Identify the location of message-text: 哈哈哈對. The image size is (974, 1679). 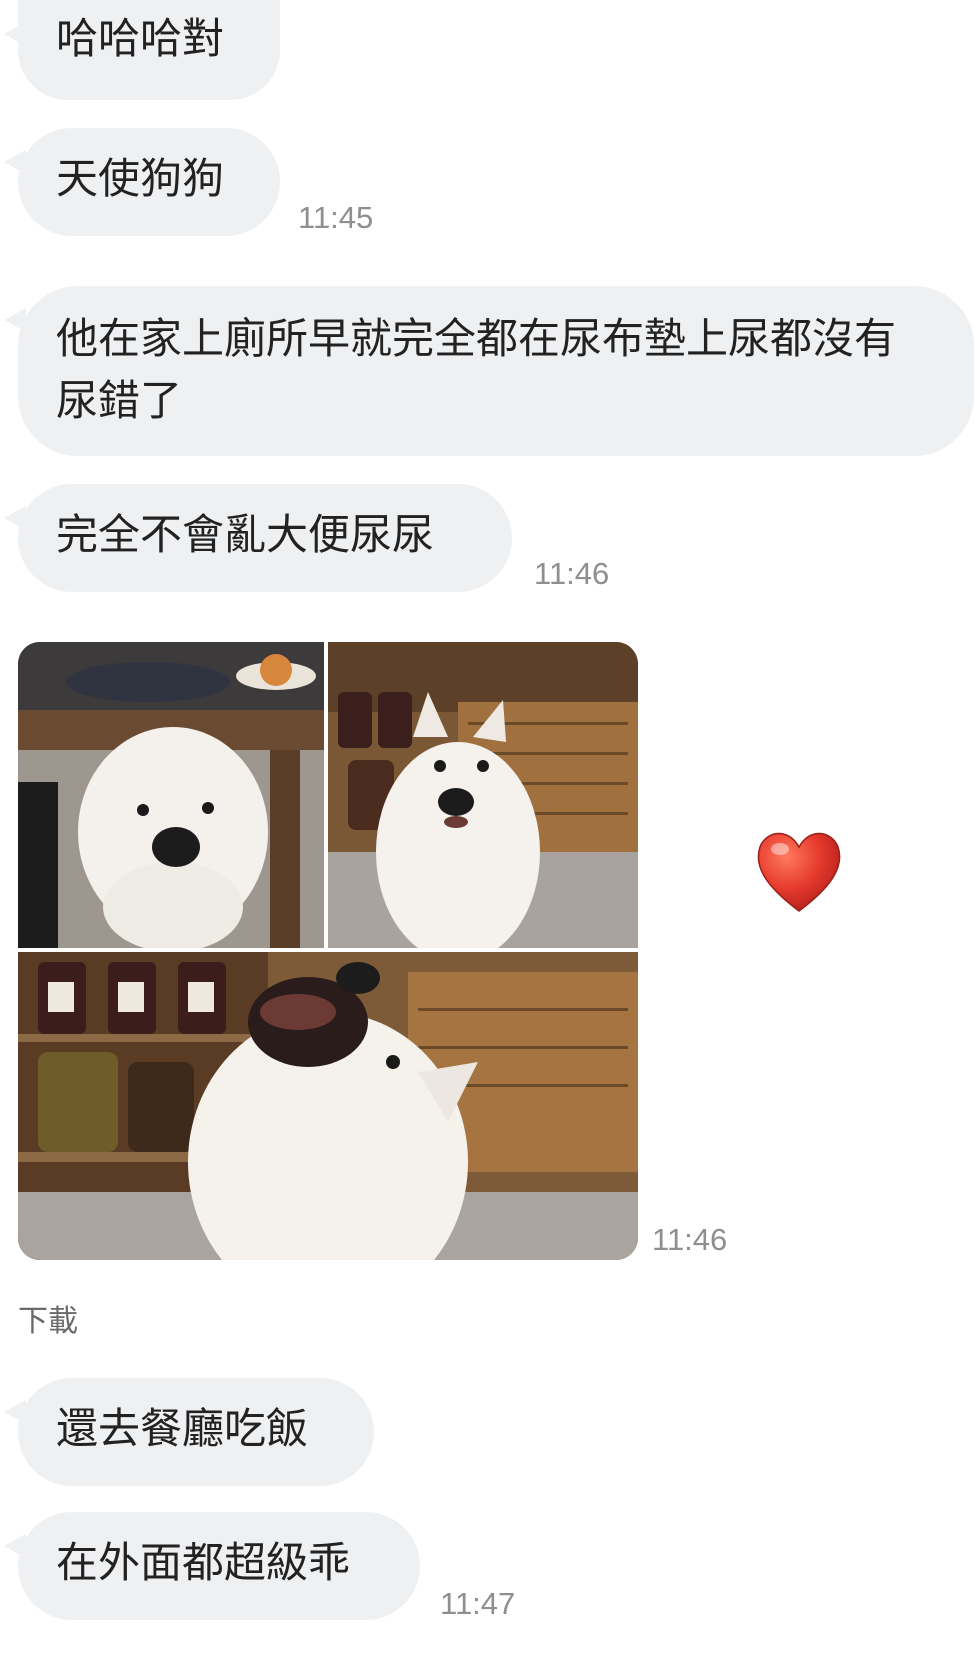
(140, 38).